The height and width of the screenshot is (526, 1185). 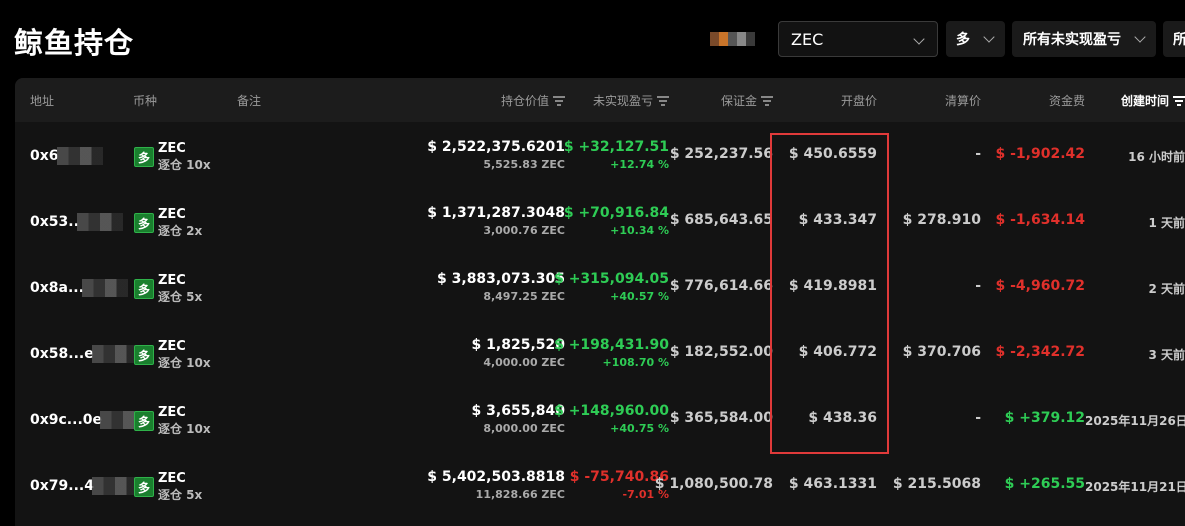 What do you see at coordinates (832, 286) in the screenshot?
I see `entry-price-cell: $ 419.8981` at bounding box center [832, 286].